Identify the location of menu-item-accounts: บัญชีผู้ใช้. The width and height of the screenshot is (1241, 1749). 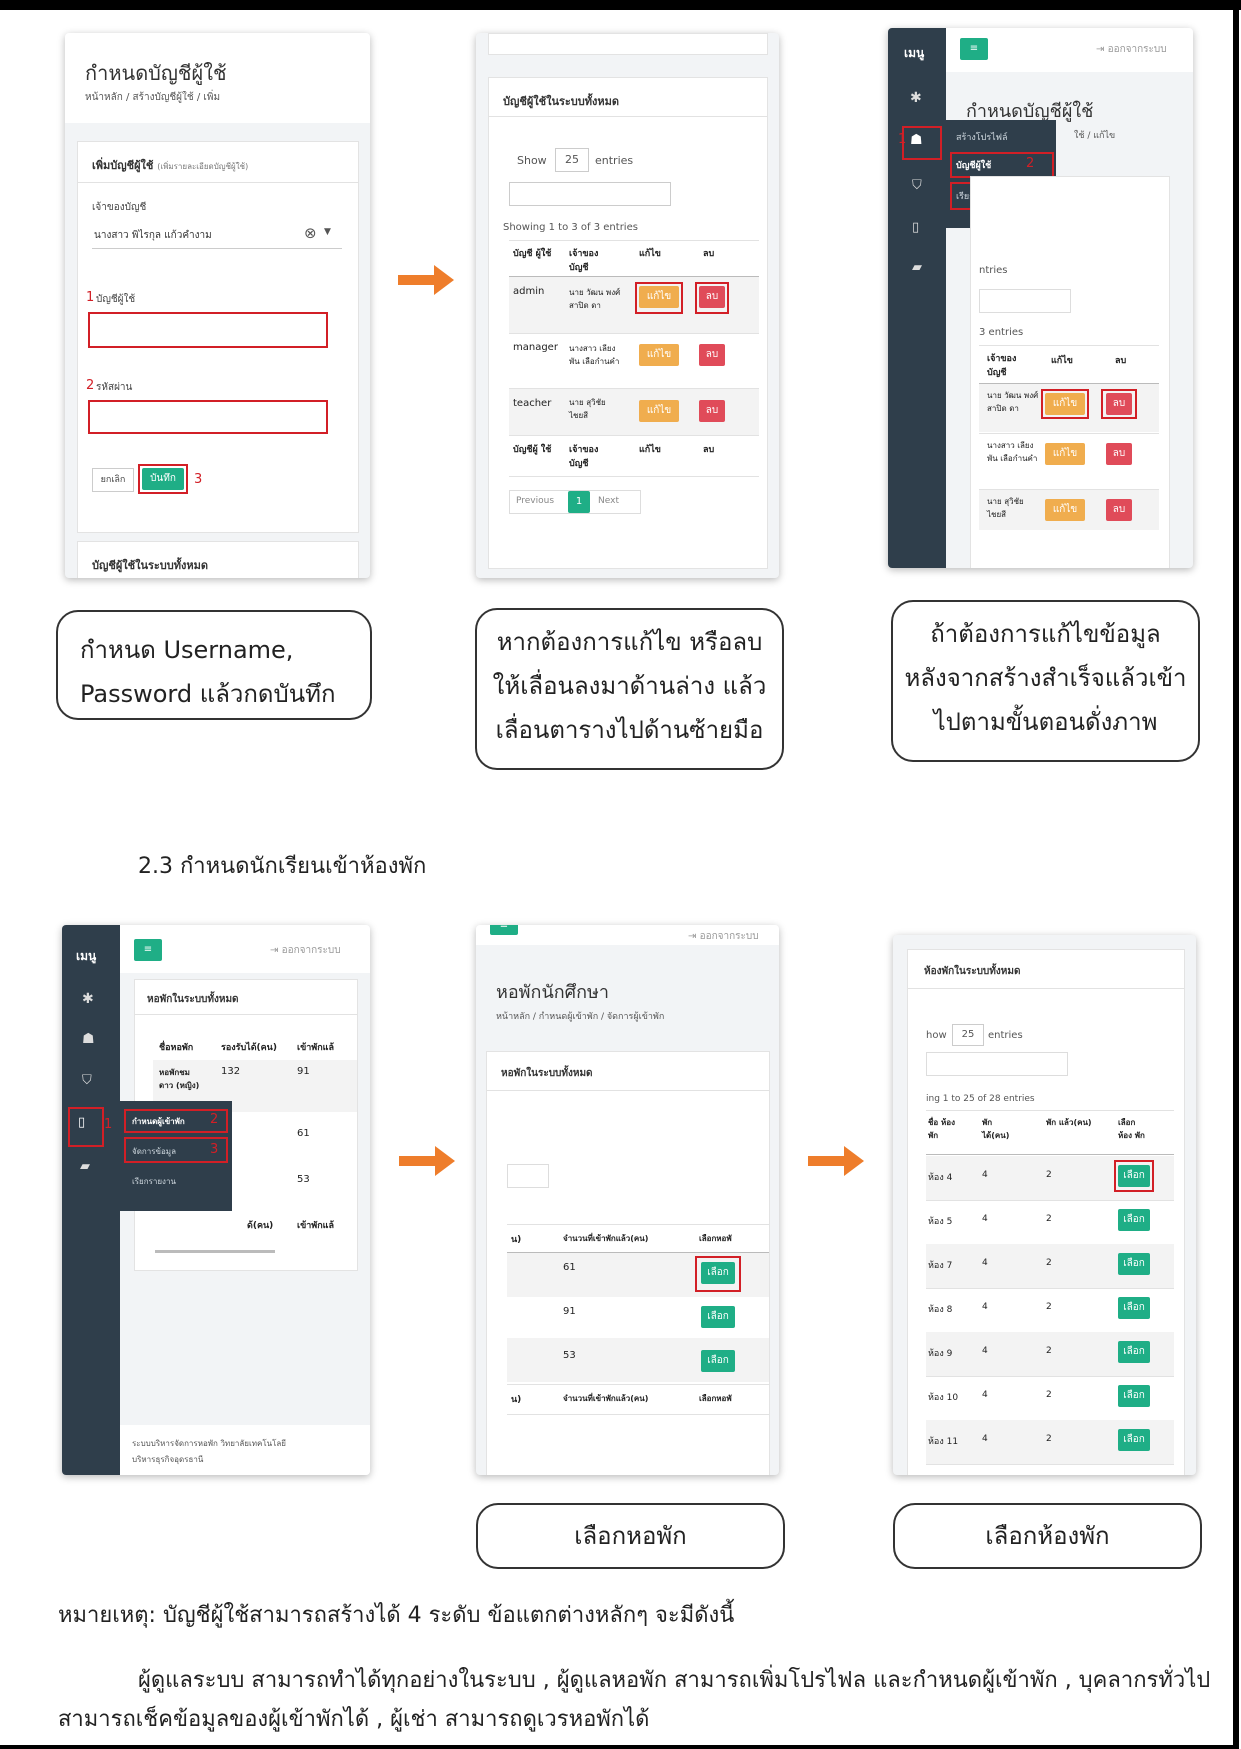
(973, 165).